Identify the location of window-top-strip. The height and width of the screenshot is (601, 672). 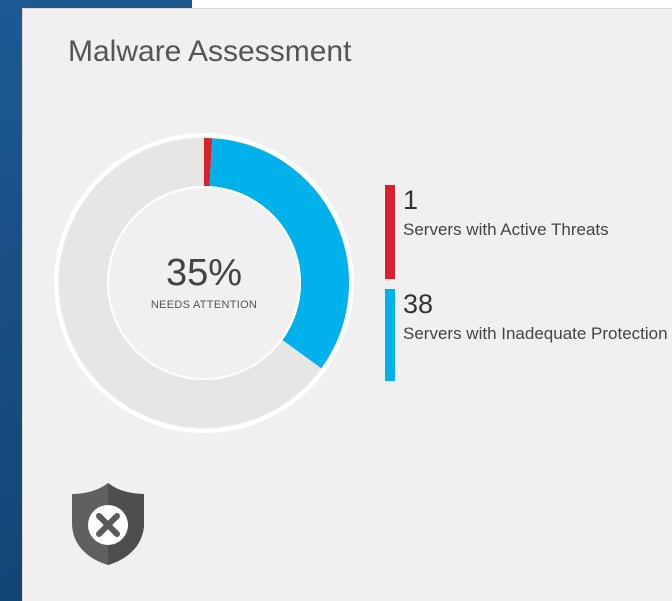
(432, 4).